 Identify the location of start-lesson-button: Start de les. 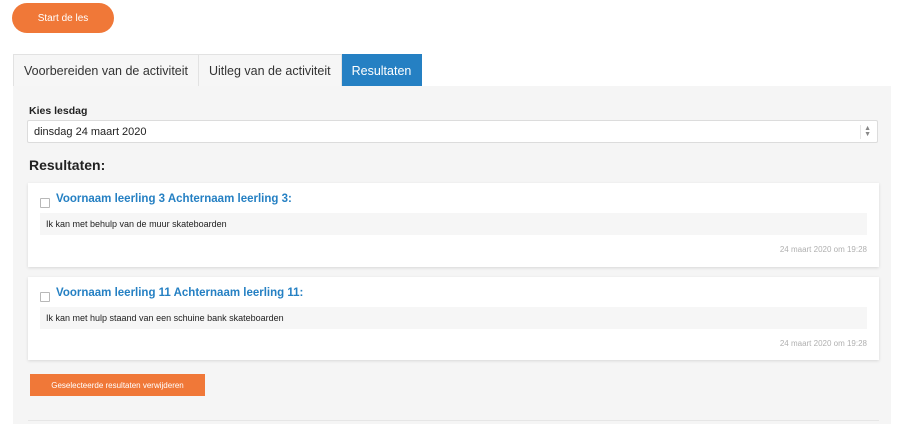
(63, 18).